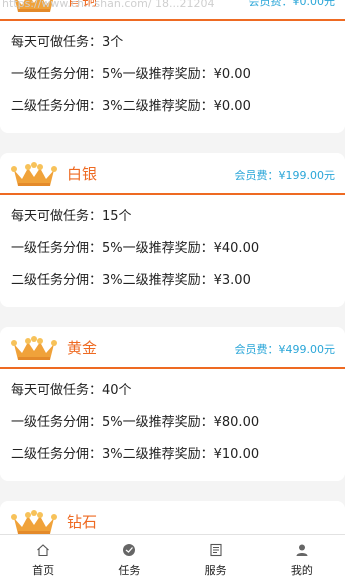 The image size is (345, 586). What do you see at coordinates (43, 550) in the screenshot?
I see `home-icon` at bounding box center [43, 550].